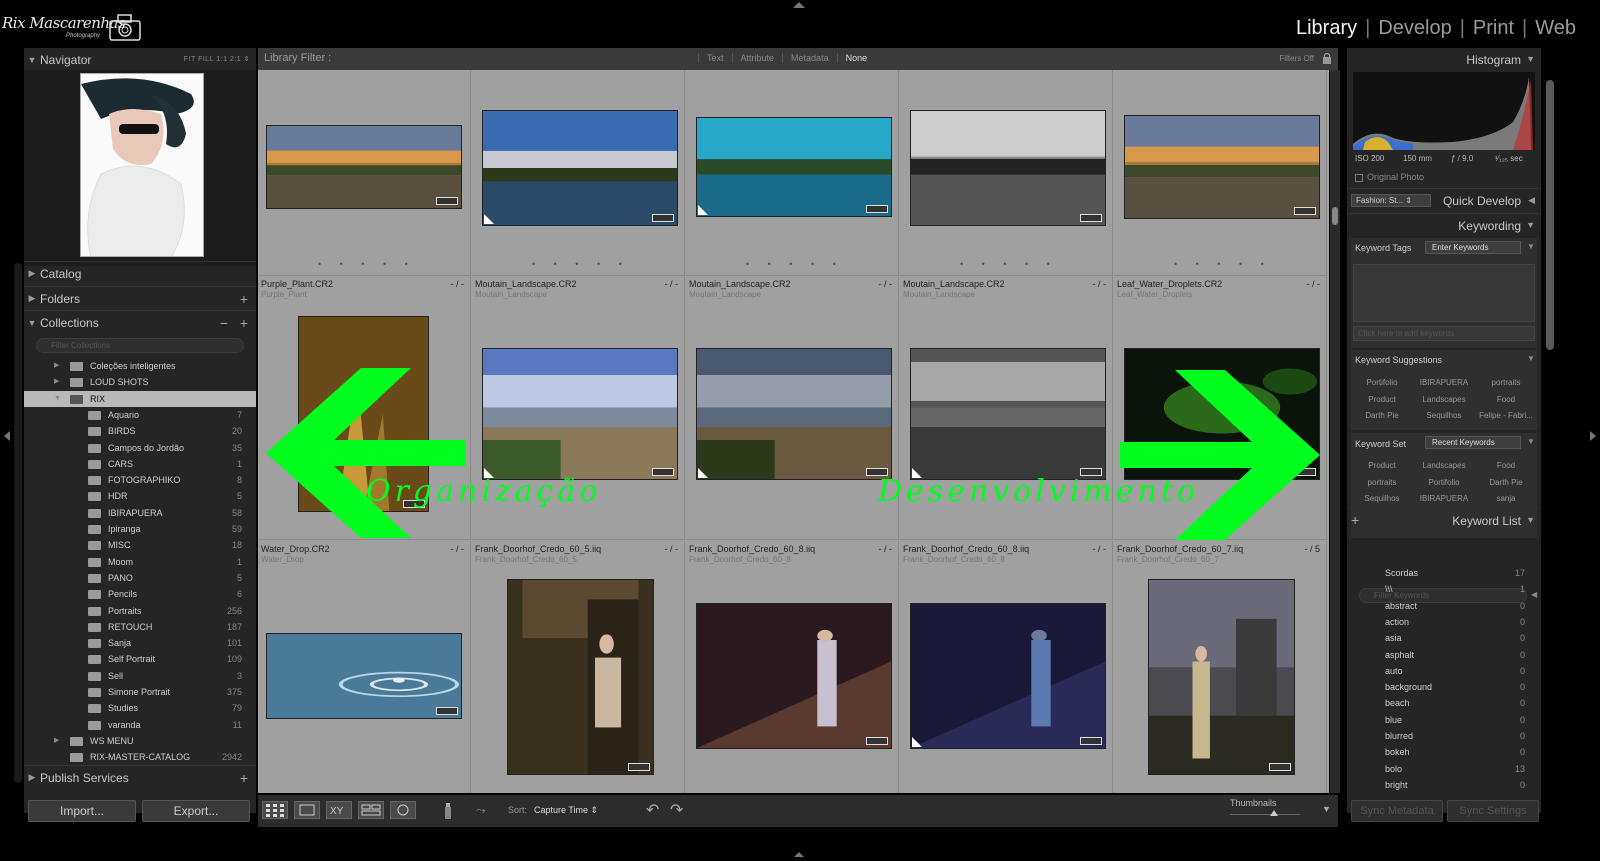  Describe the element at coordinates (1506, 498) in the screenshot. I see `keyword-chip: sanja` at that location.